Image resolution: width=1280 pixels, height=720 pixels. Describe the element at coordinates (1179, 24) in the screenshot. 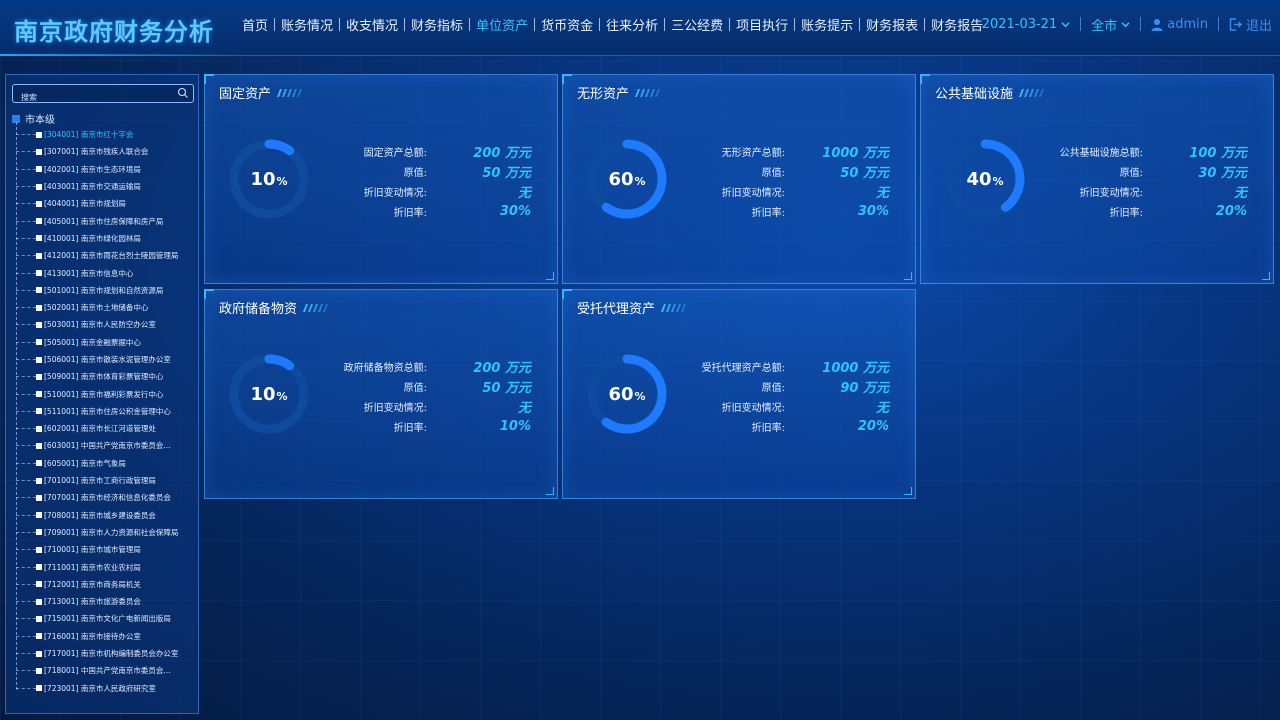

I see `user-menu: admin` at that location.